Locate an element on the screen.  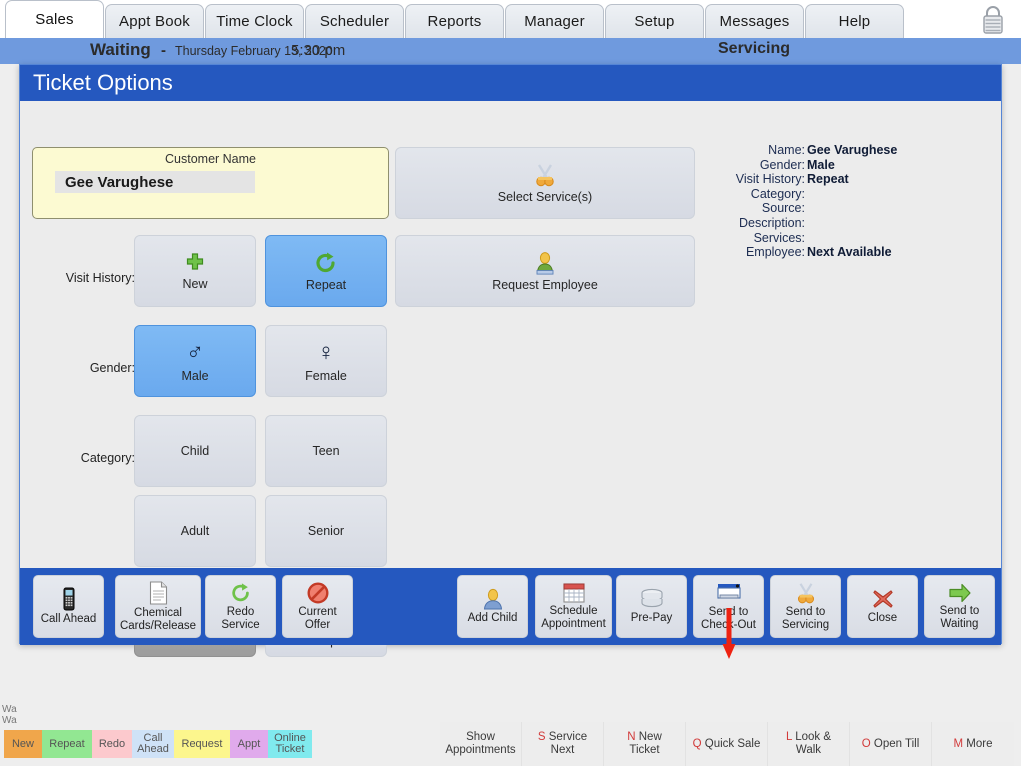
bg-button-hotkey: O is located at coordinates (866, 743).